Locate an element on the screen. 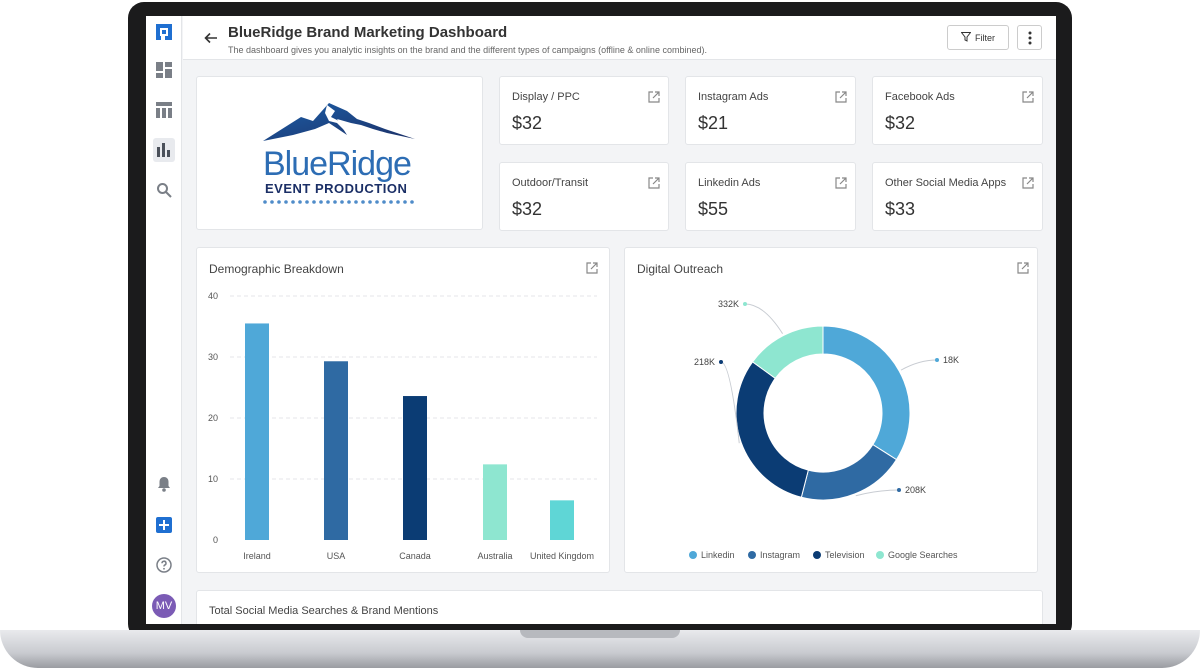 This screenshot has width=1200, height=670. legend-label: Instagram is located at coordinates (780, 555).